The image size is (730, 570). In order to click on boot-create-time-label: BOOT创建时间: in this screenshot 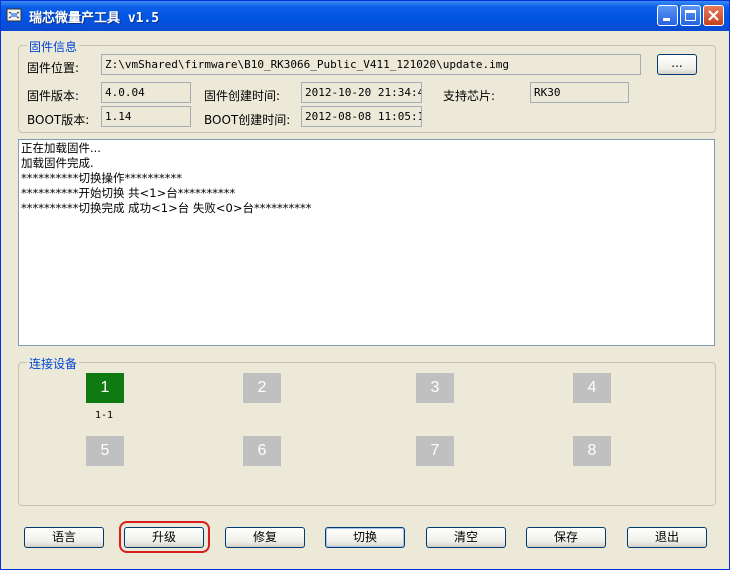, I will do `click(247, 120)`.